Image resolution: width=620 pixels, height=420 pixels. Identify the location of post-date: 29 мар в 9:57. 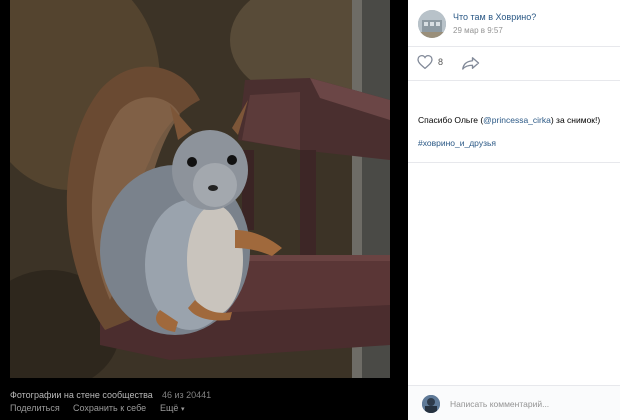
(478, 30).